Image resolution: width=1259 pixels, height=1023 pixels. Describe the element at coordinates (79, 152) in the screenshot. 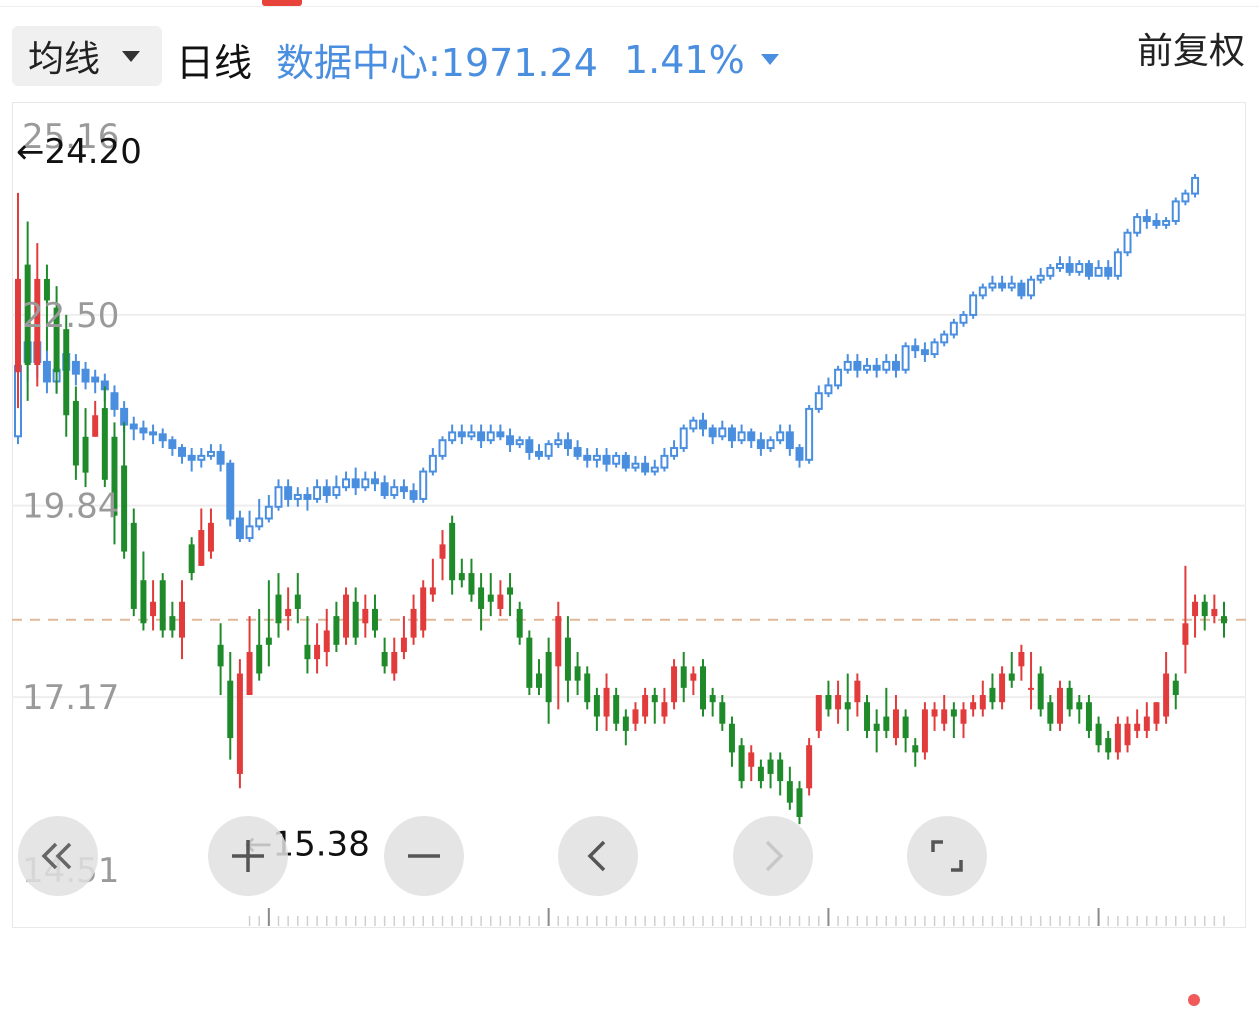

I see `high-price-annotation: ←24.20` at that location.